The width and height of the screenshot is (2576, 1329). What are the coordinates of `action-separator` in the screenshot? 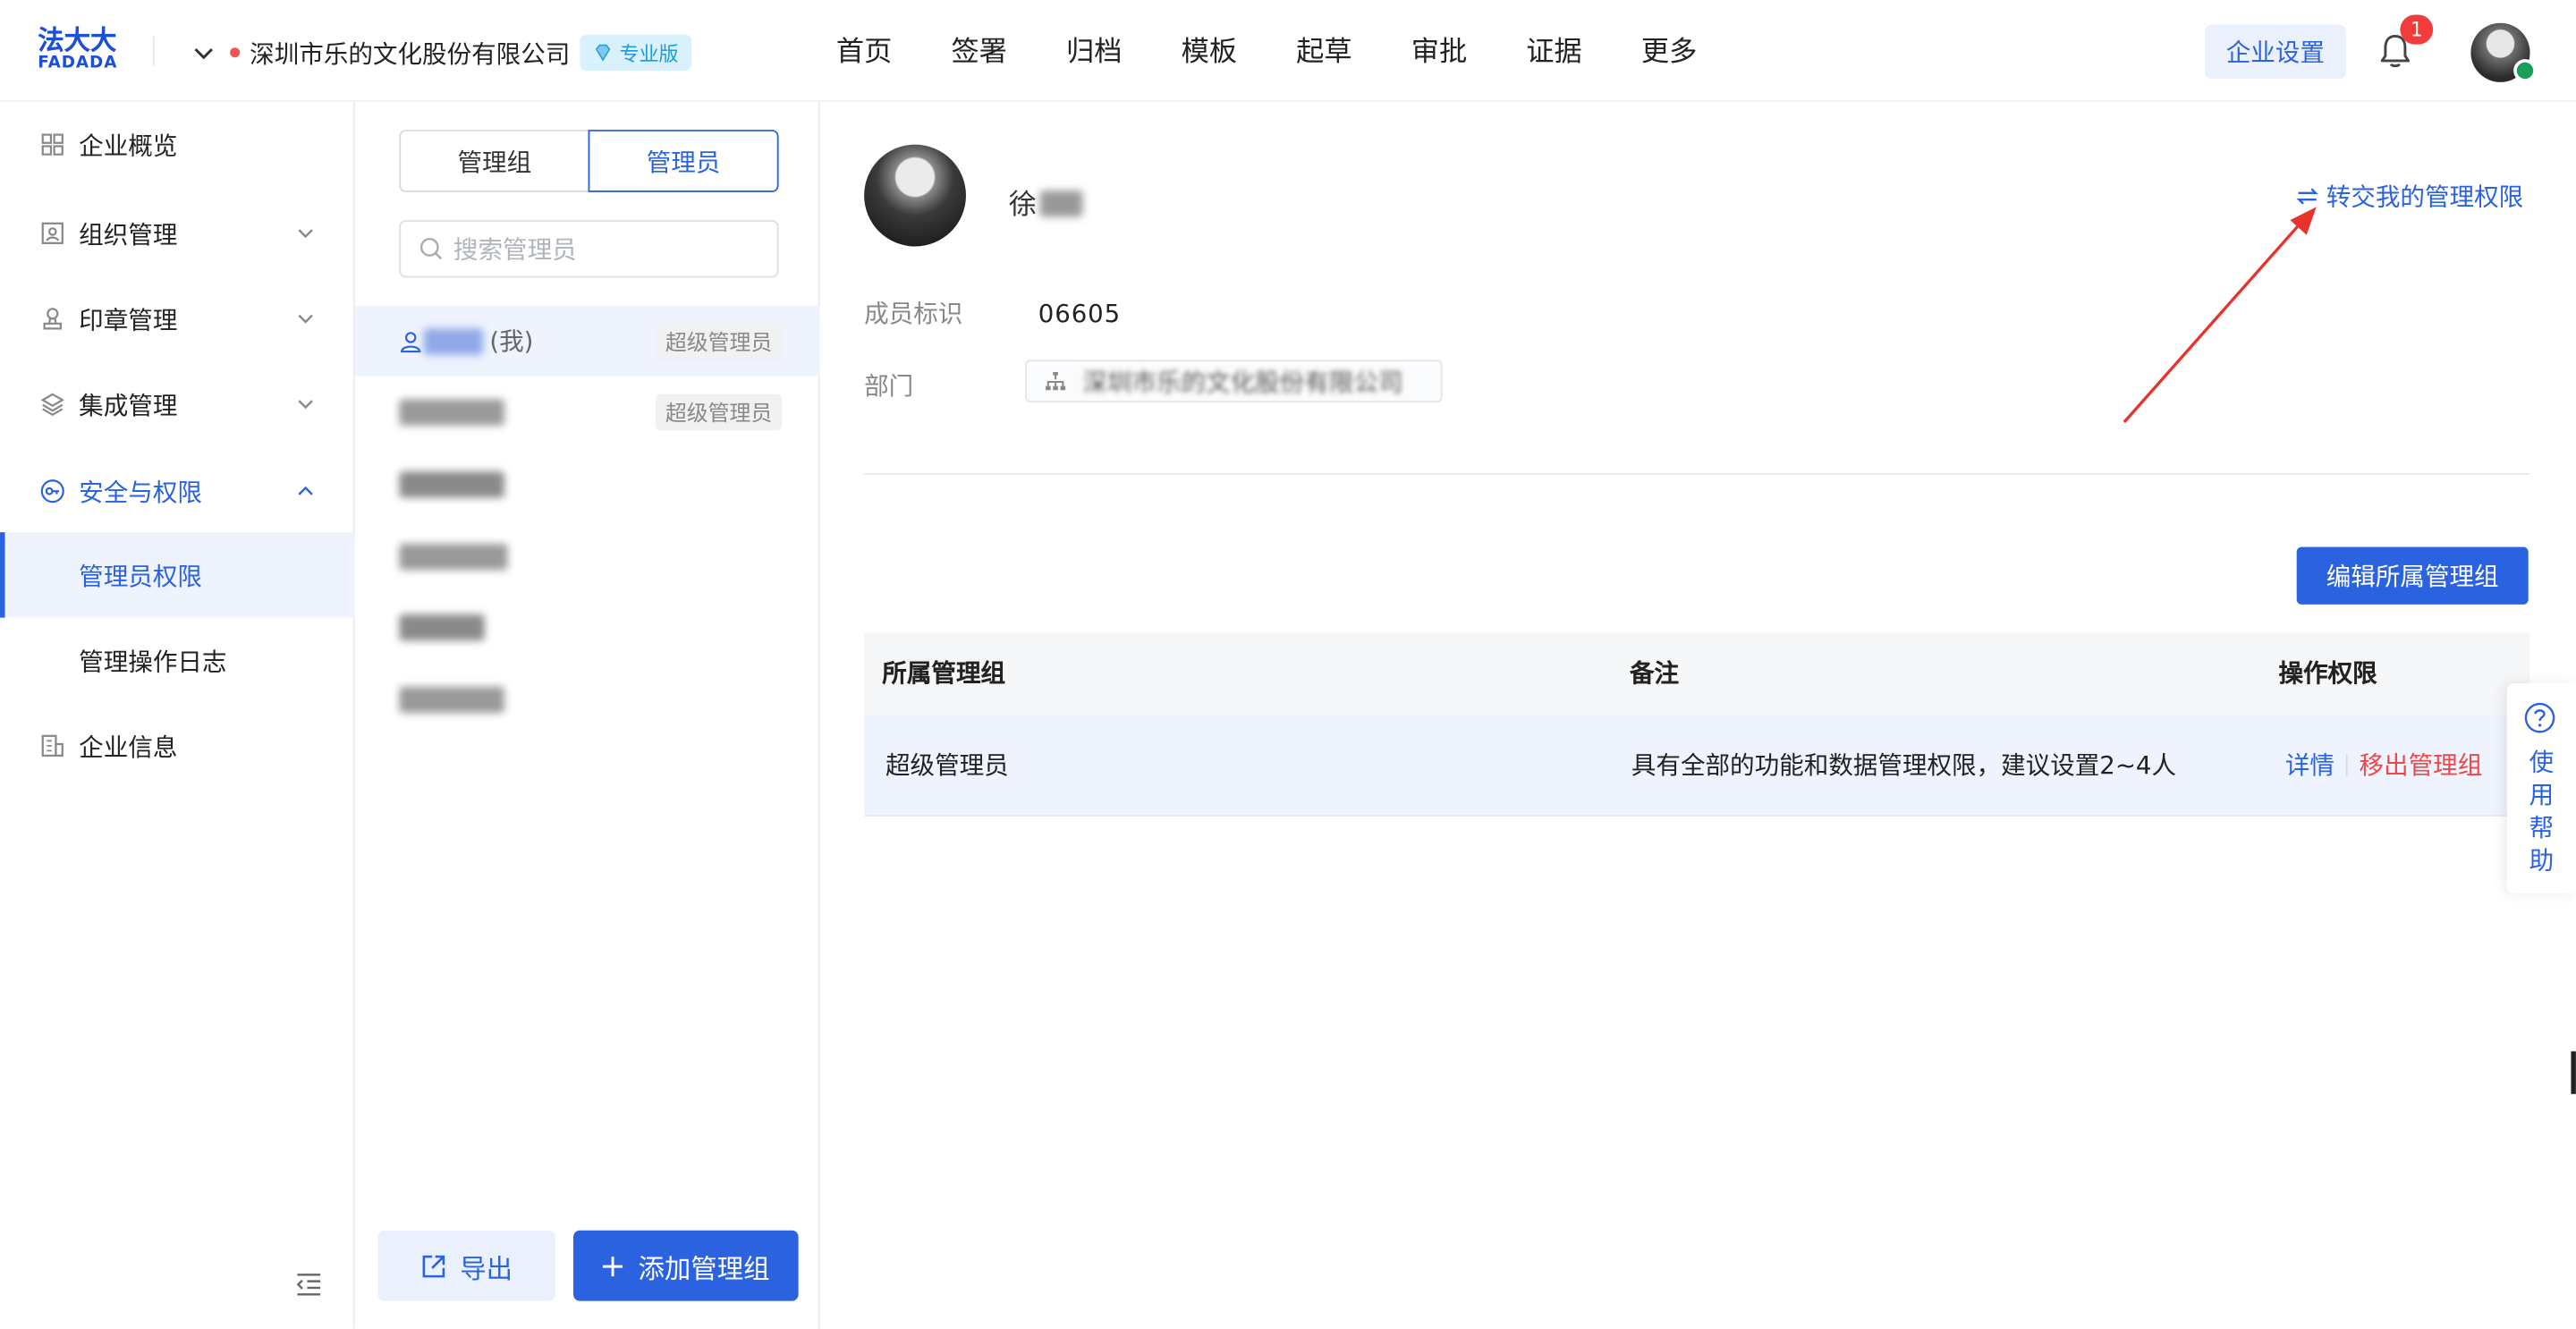 It's located at (2346, 765).